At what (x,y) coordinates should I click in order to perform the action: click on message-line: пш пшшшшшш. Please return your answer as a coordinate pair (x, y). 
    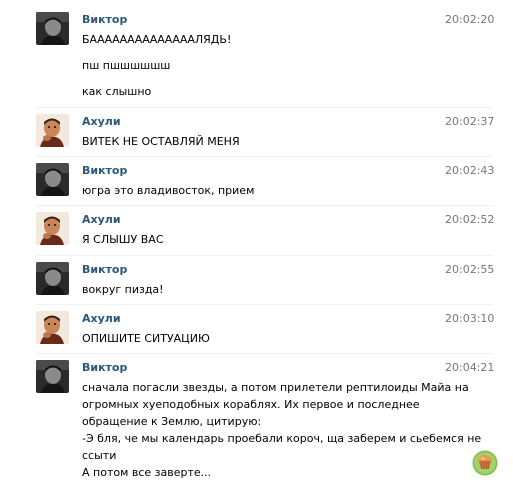
    Looking at the image, I should click on (126, 65).